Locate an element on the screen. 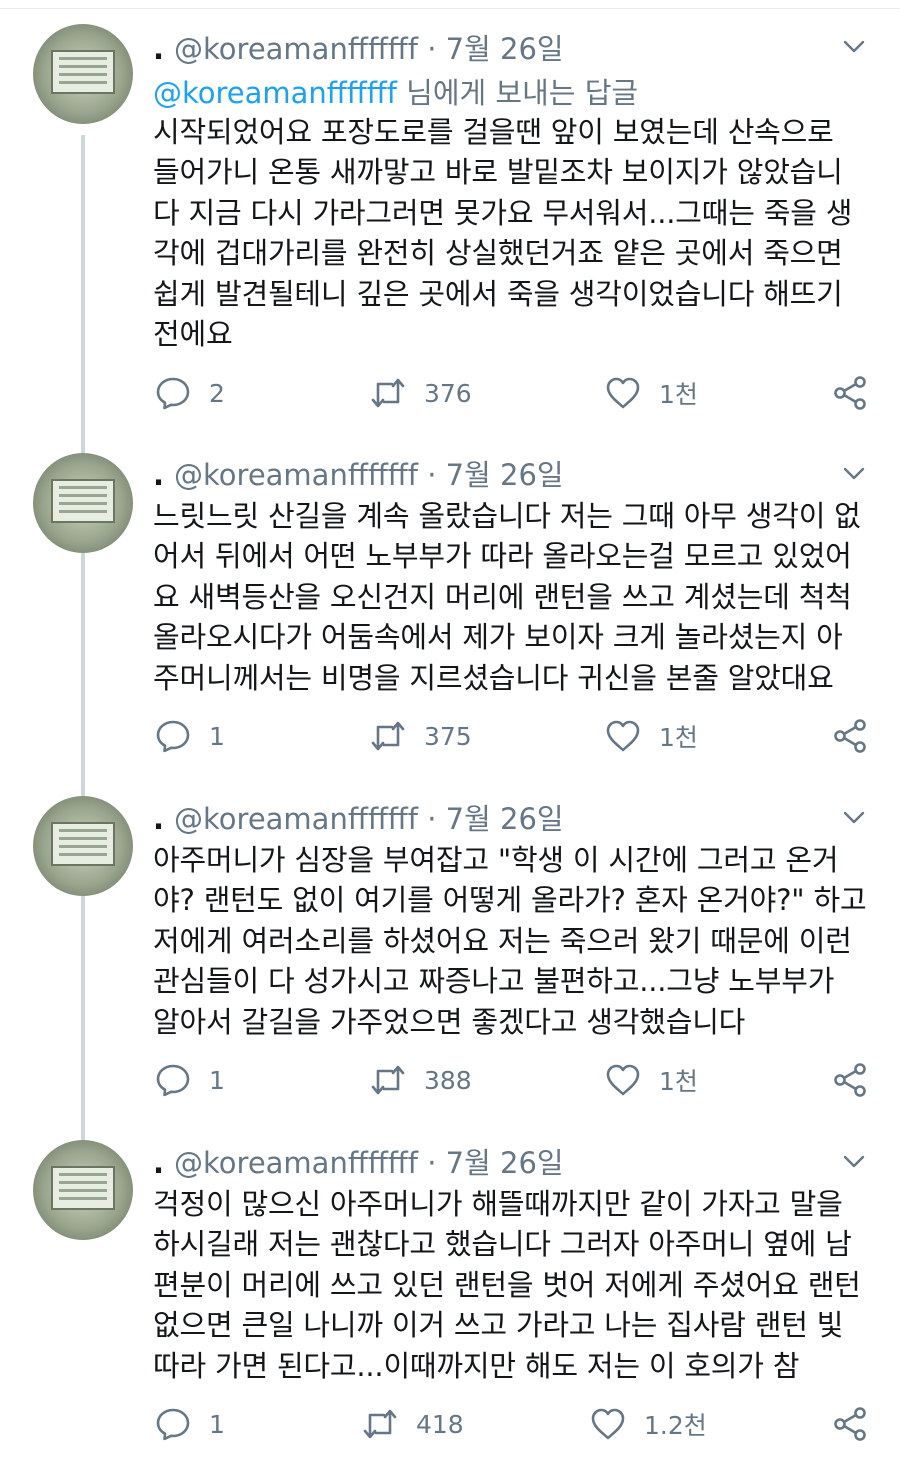 The image size is (900, 1470). retweet-button: 375 is located at coordinates (421, 736).